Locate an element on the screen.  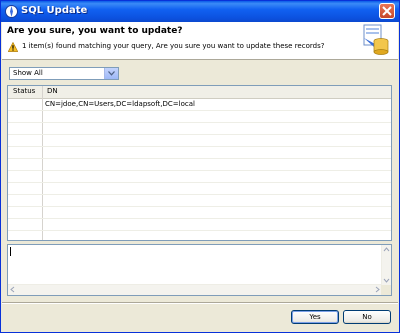
scroll-left-icon is located at coordinates (12, 289).